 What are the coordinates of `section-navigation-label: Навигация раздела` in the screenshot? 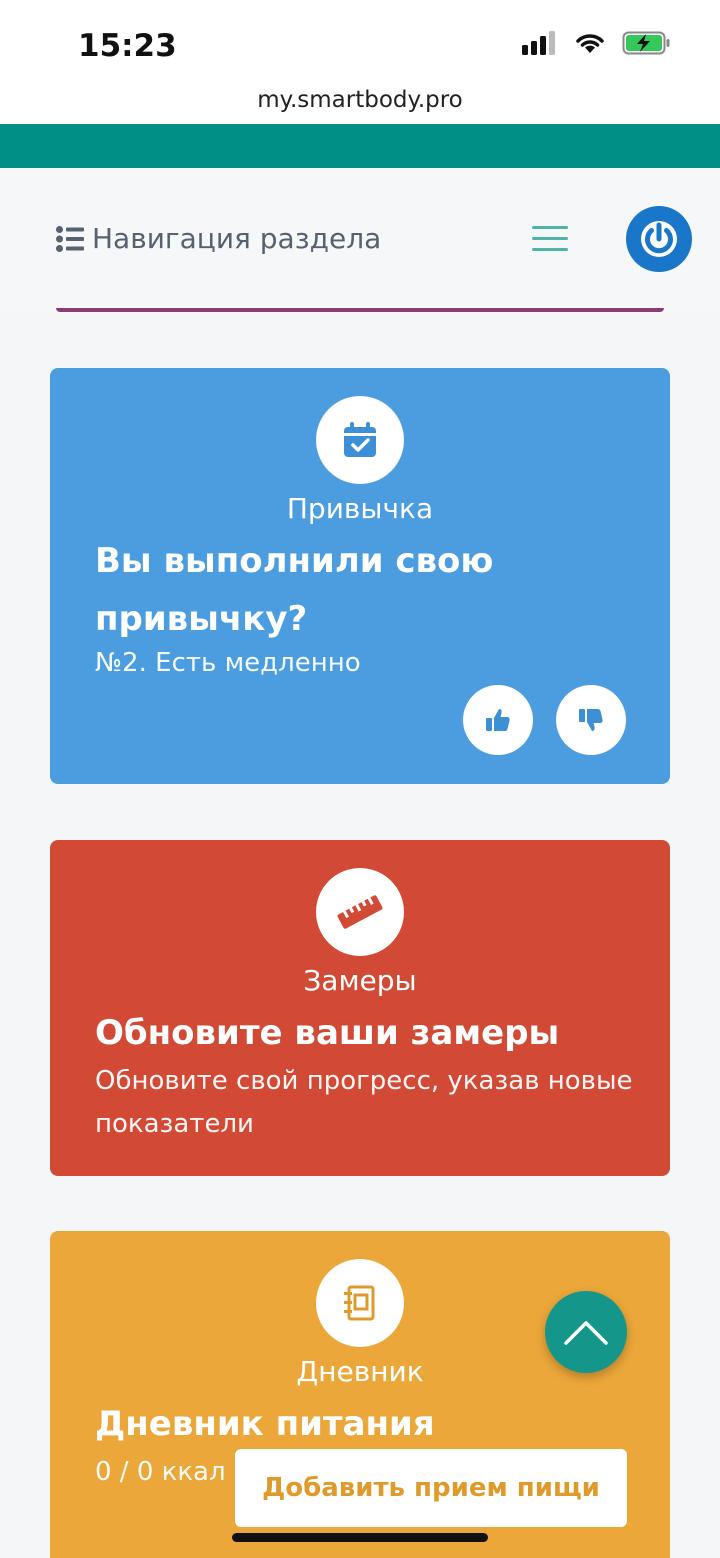 It's located at (237, 238).